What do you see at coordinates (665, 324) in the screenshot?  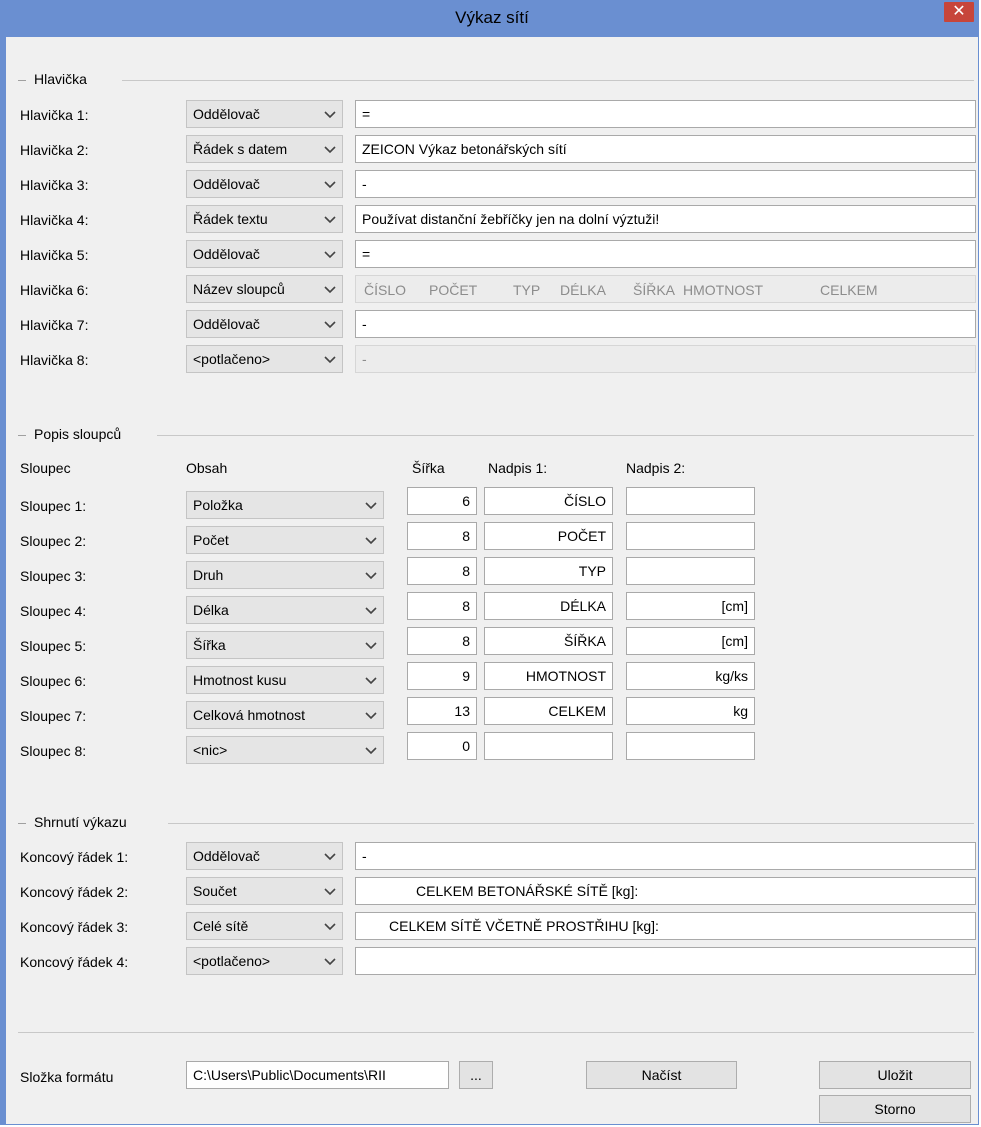 I see `hlavicka-value-7: -` at bounding box center [665, 324].